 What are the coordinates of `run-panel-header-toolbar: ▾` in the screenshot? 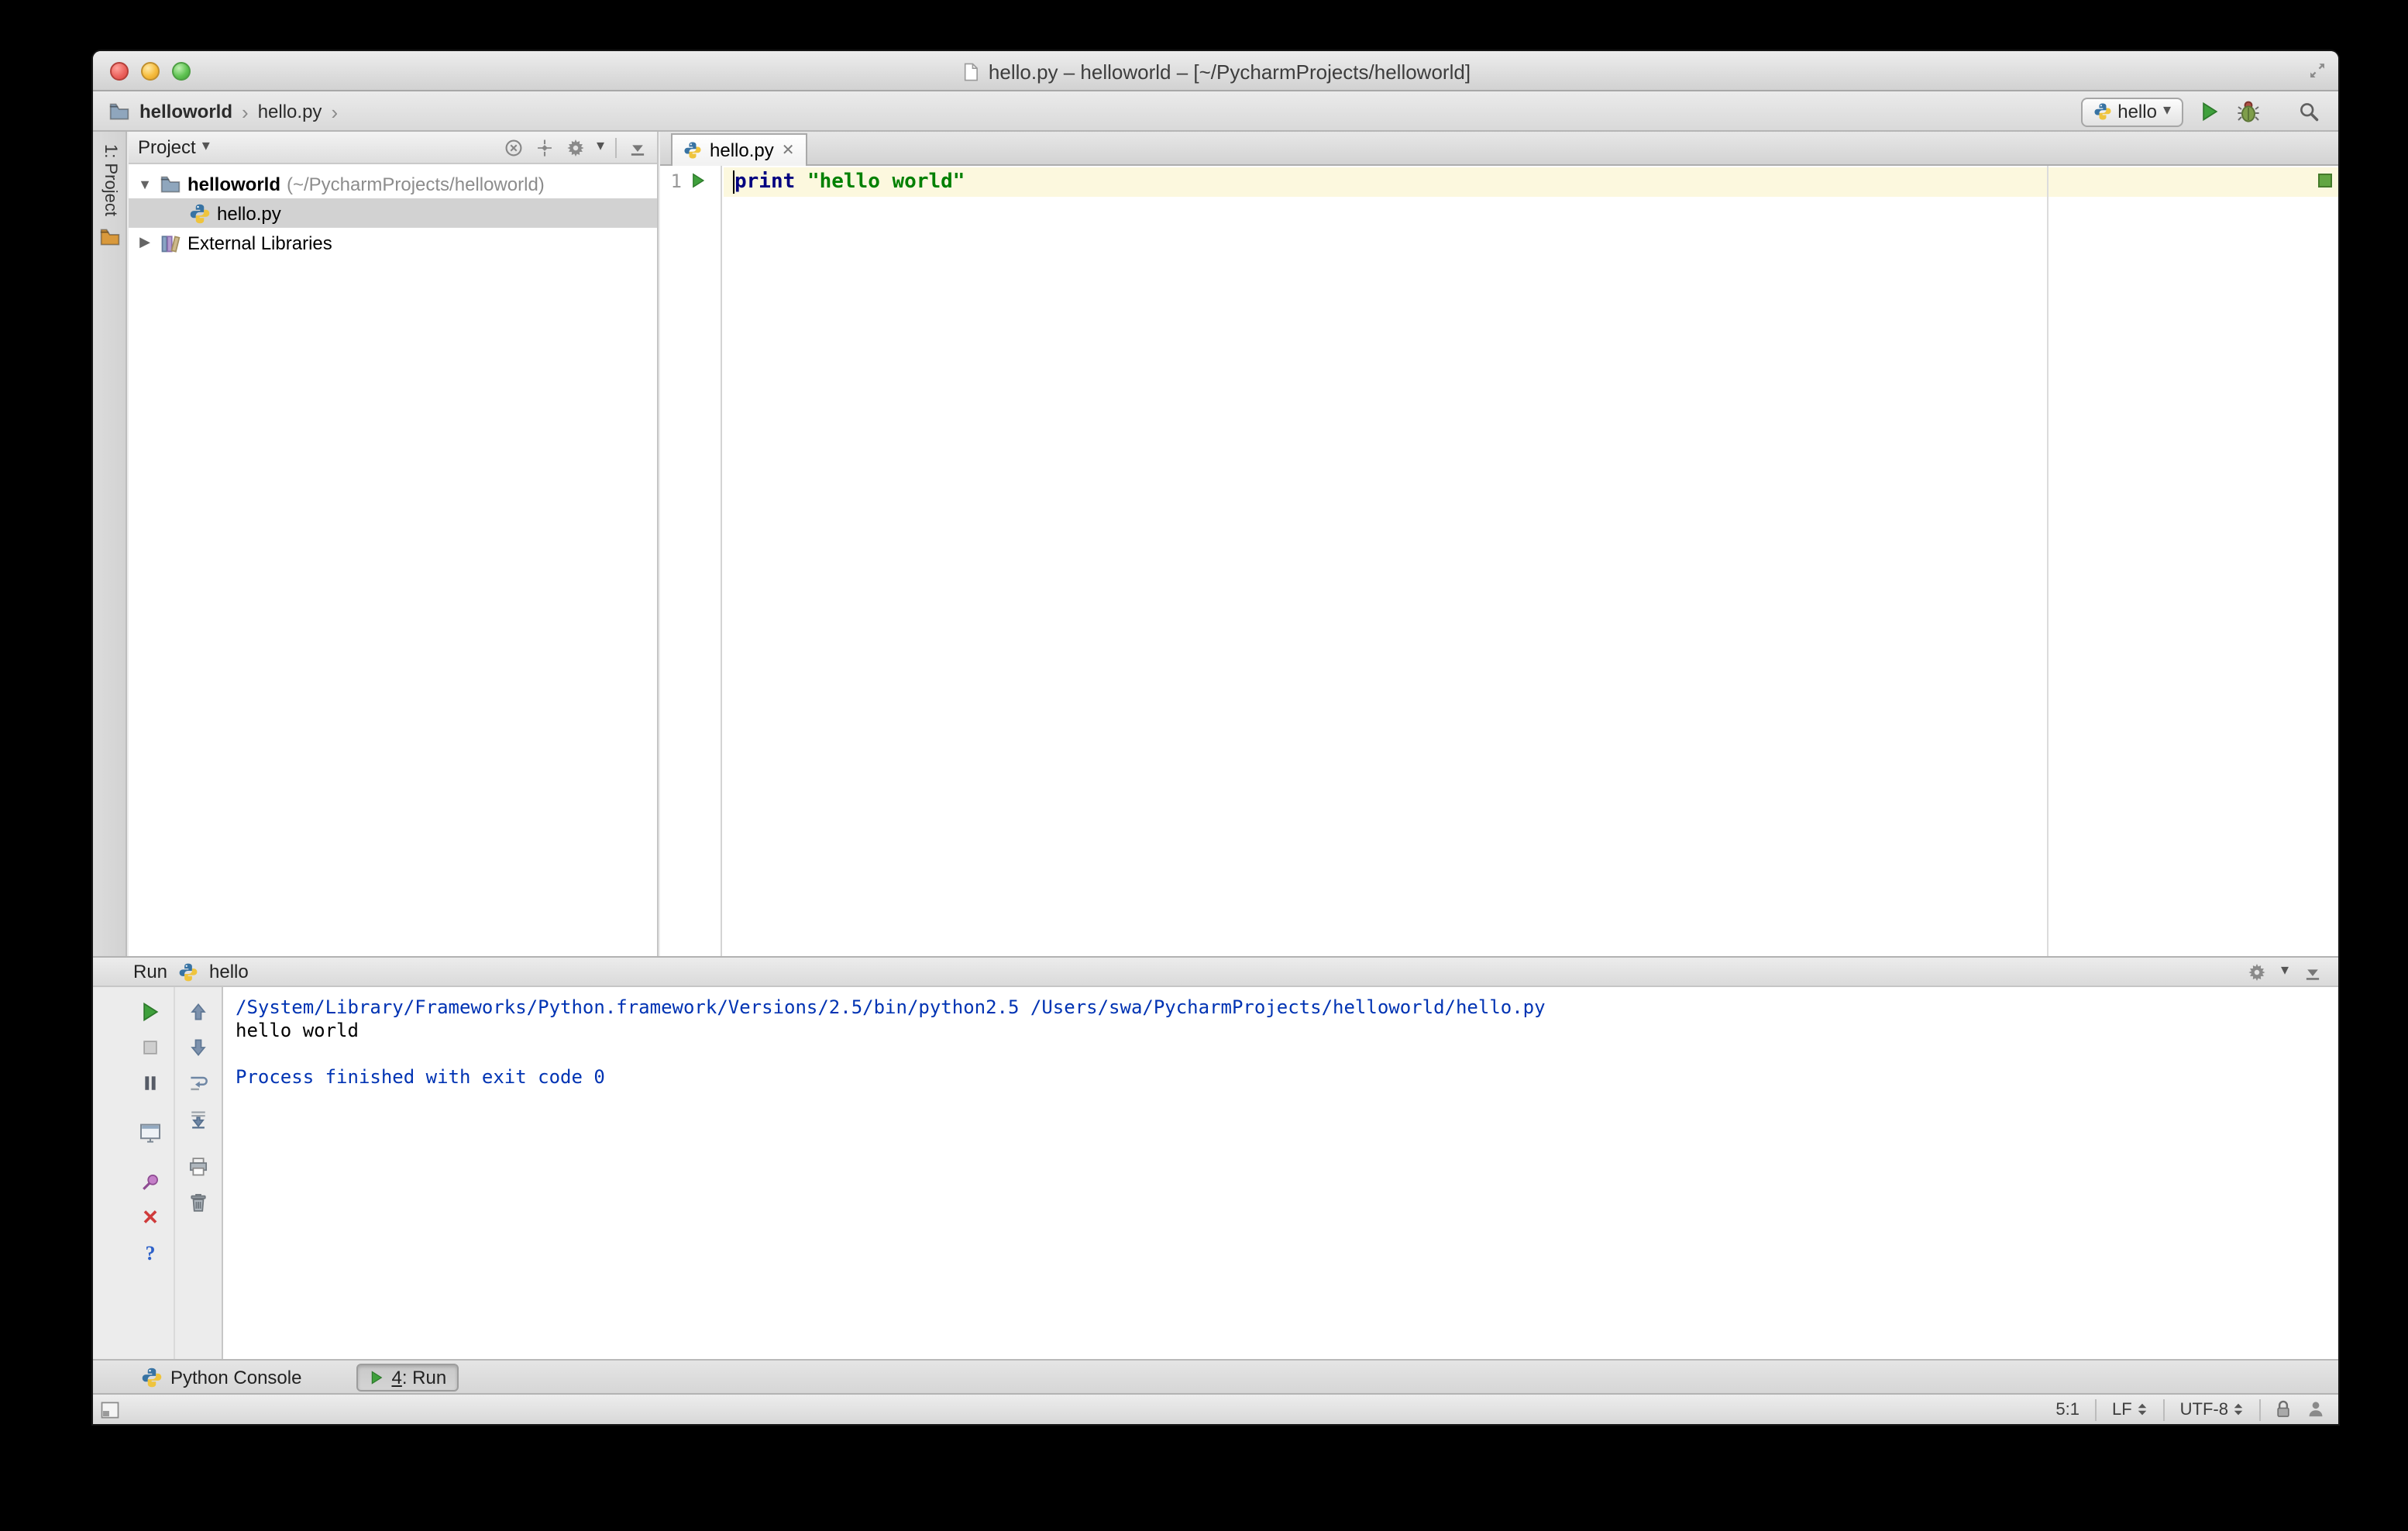 It's located at (2285, 972).